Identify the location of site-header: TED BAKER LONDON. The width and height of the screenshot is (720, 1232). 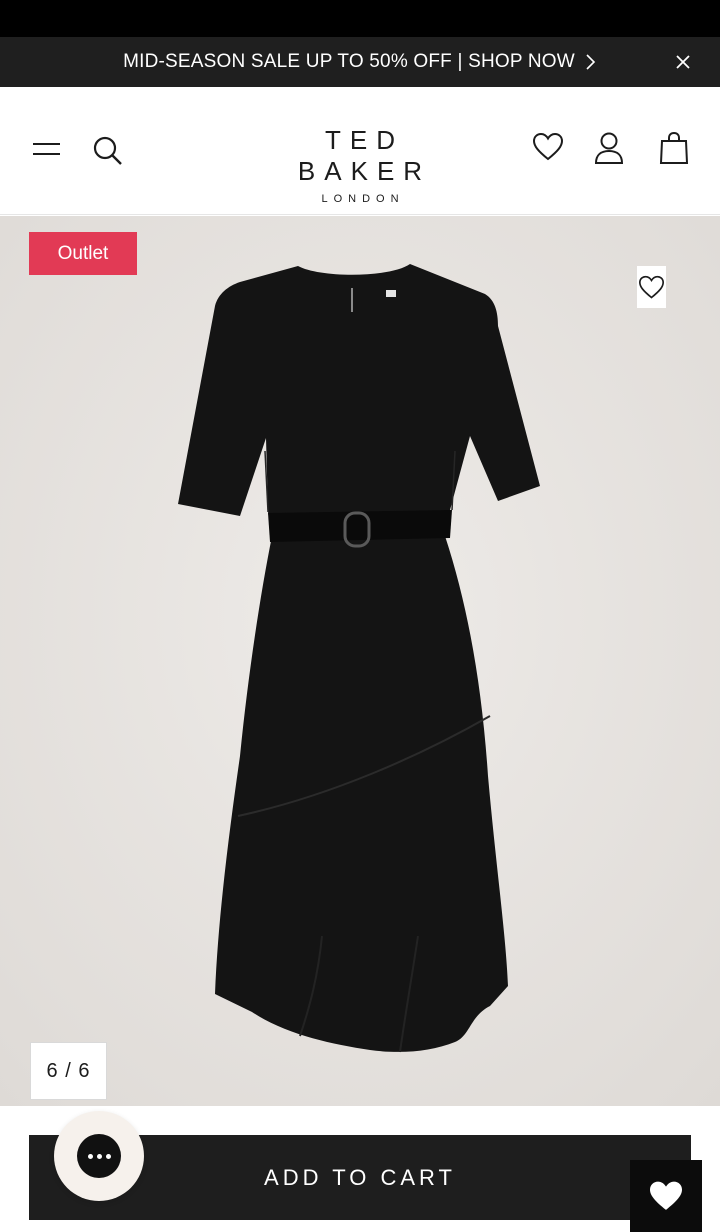
(360, 151).